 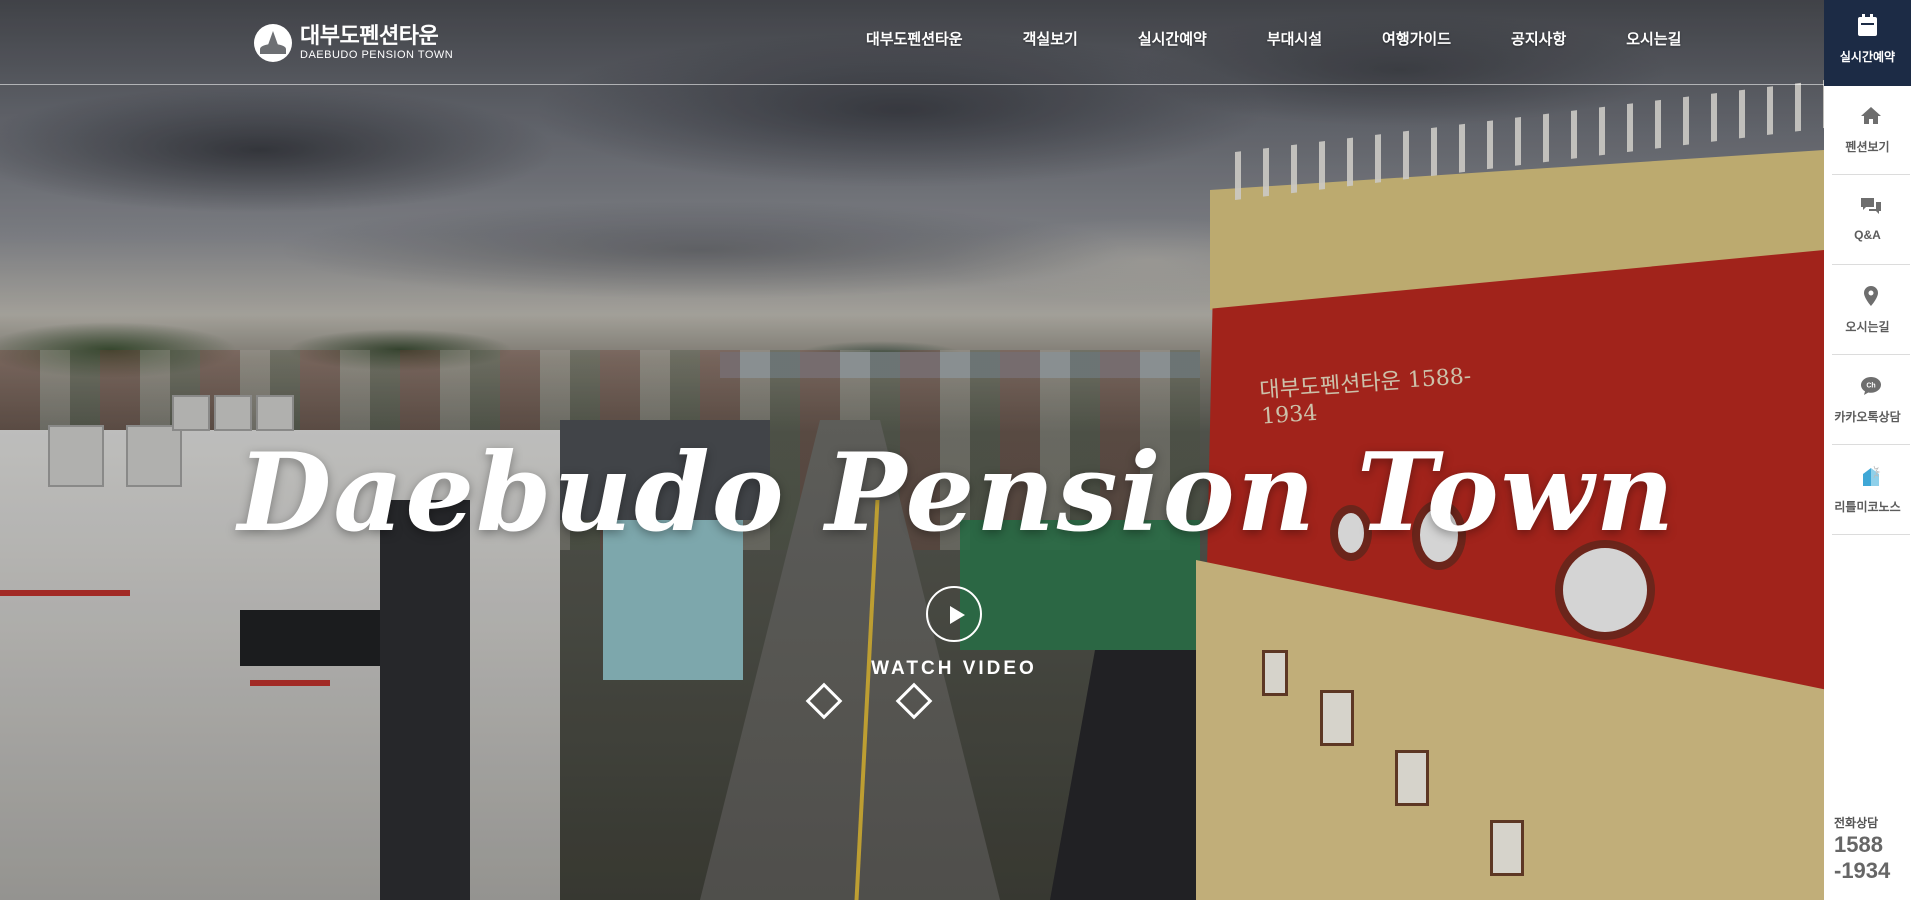 What do you see at coordinates (1416, 38) in the screenshot?
I see `nav-item-travel-guide: 여행가이드` at bounding box center [1416, 38].